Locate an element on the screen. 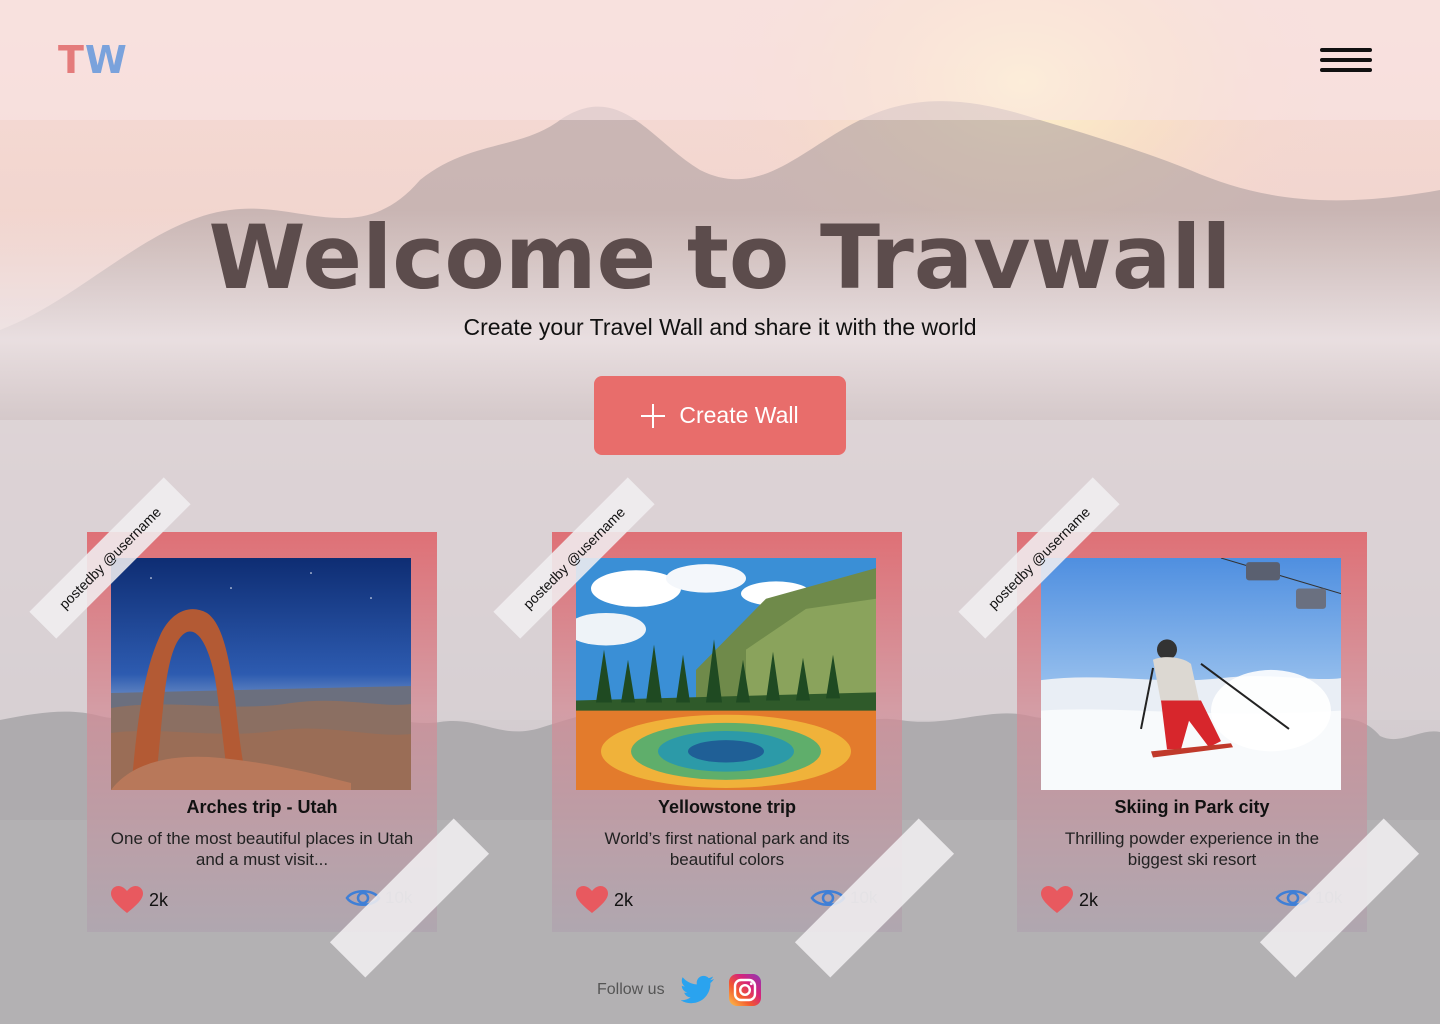 Image resolution: width=1440 pixels, height=1024 pixels. card-photo-skiing is located at coordinates (1191, 674).